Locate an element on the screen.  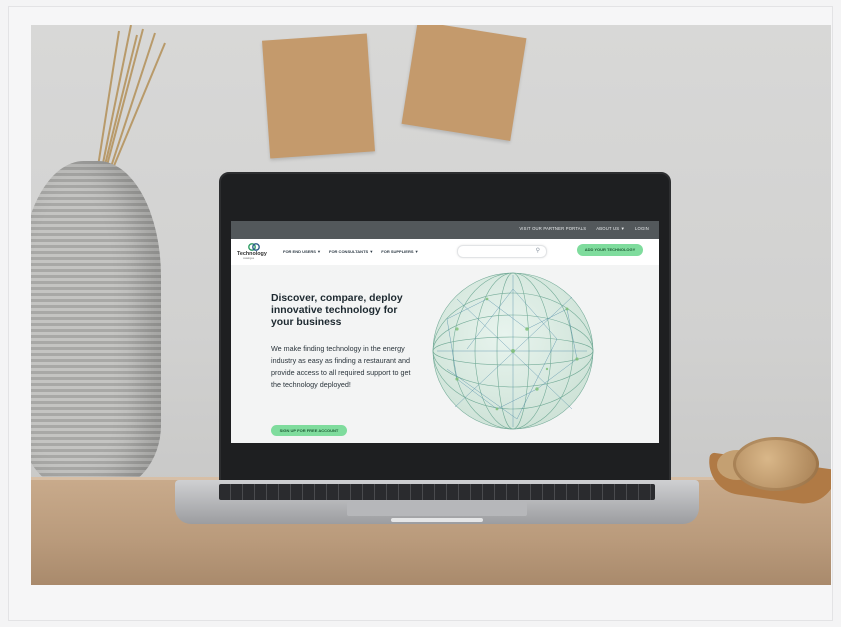
cookie is located at coordinates (776, 464).